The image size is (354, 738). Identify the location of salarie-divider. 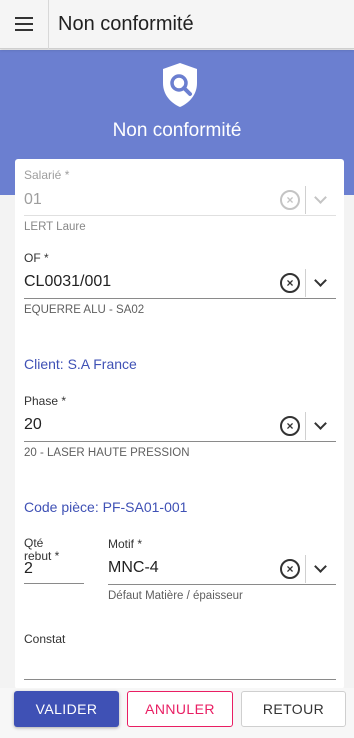
(305, 200).